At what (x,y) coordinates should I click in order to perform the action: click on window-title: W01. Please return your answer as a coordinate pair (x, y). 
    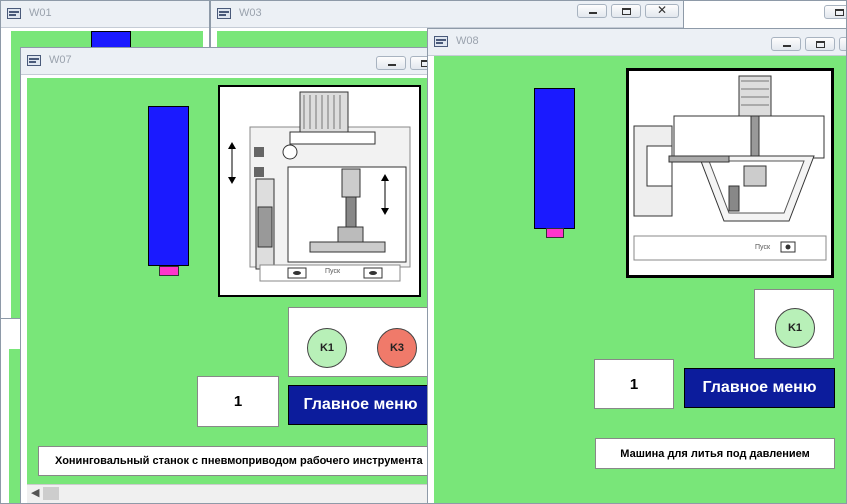
    Looking at the image, I should click on (40, 13).